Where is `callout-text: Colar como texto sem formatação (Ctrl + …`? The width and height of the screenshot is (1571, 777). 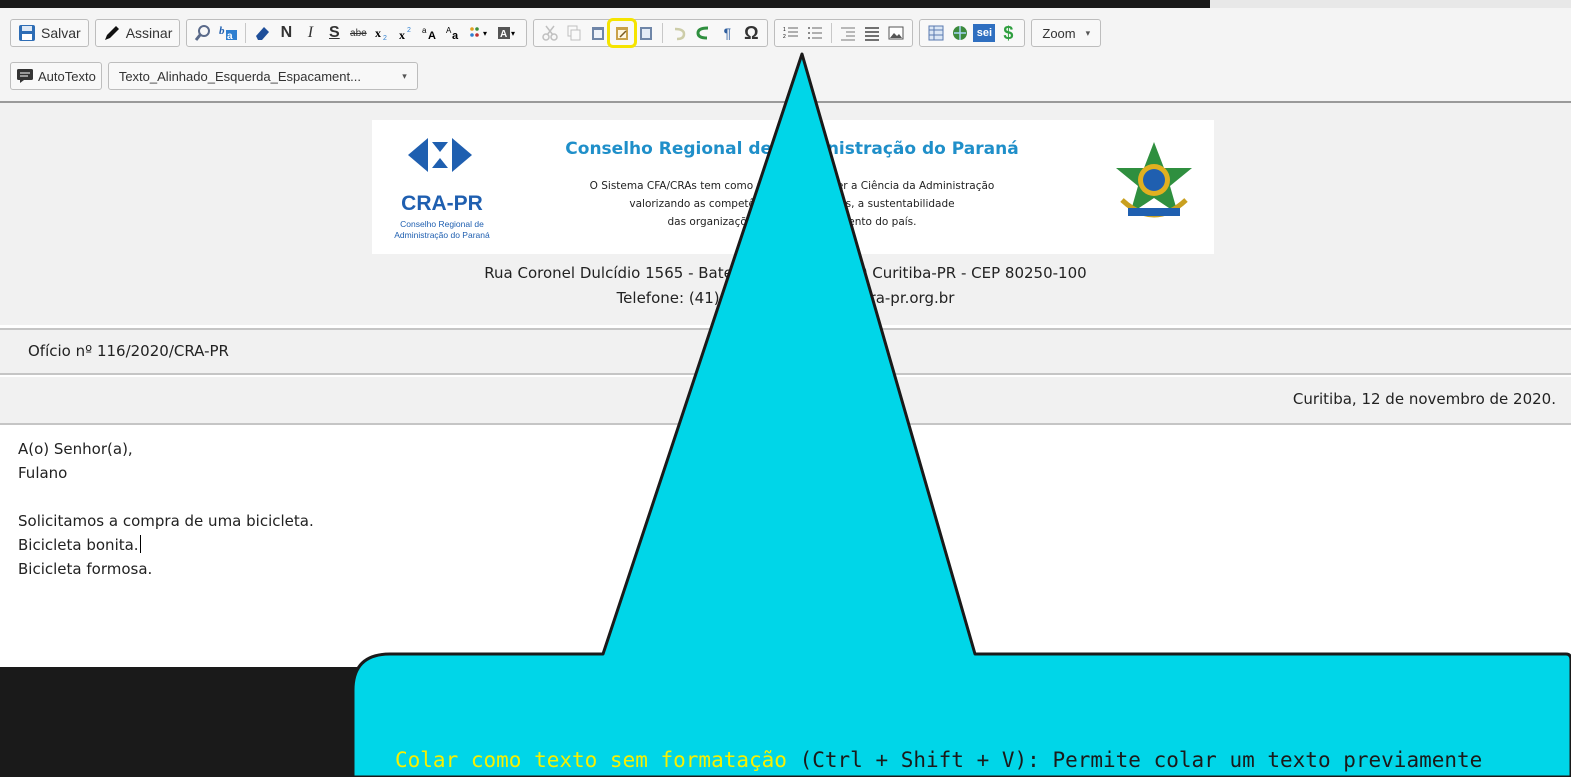 callout-text: Colar como texto sem formatação (Ctrl + … is located at coordinates (938, 760).